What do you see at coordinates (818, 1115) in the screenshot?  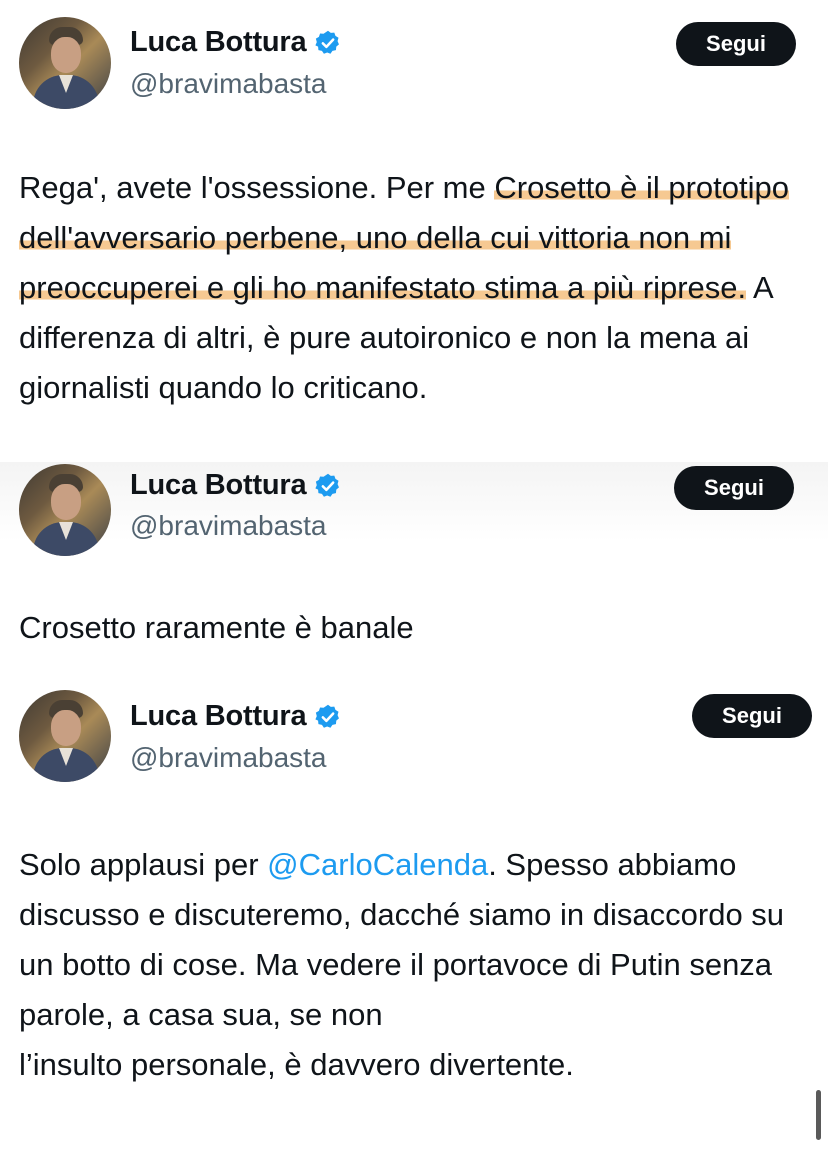 I see `scrollbar` at bounding box center [818, 1115].